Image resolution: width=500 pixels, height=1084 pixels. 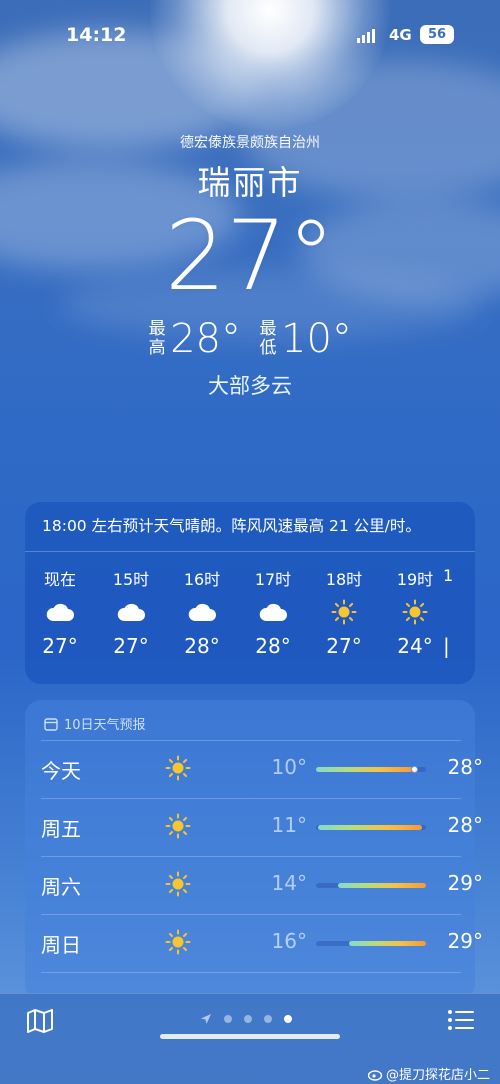 I want to click on location-arrow-icon, so click(x=206, y=1019).